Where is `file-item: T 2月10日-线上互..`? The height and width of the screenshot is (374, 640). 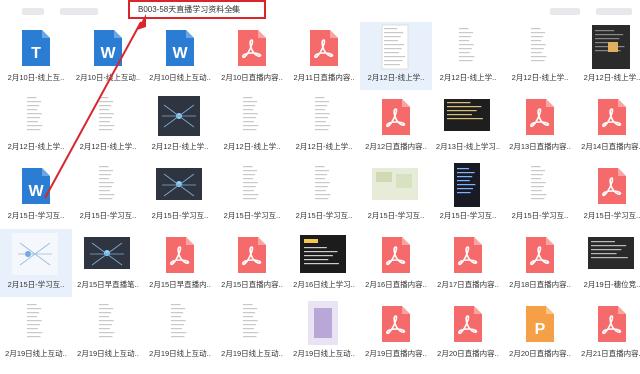
file-item: T 2月10日-线上互.. is located at coordinates (36, 56).